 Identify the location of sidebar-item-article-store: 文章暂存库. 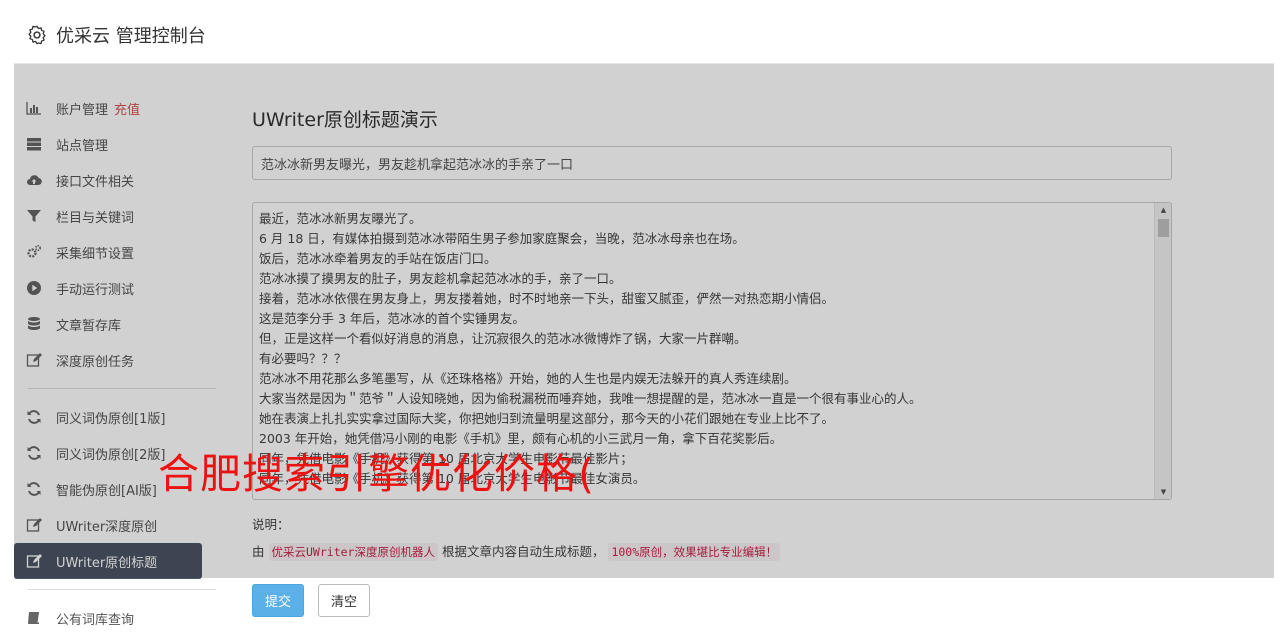
(109, 324).